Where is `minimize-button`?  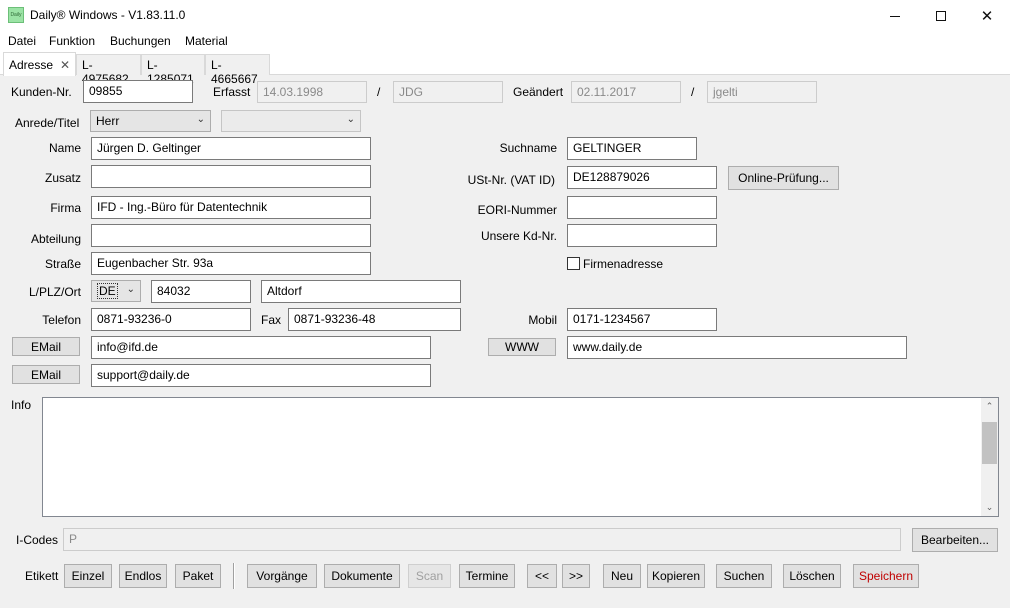
minimize-button is located at coordinates (895, 16).